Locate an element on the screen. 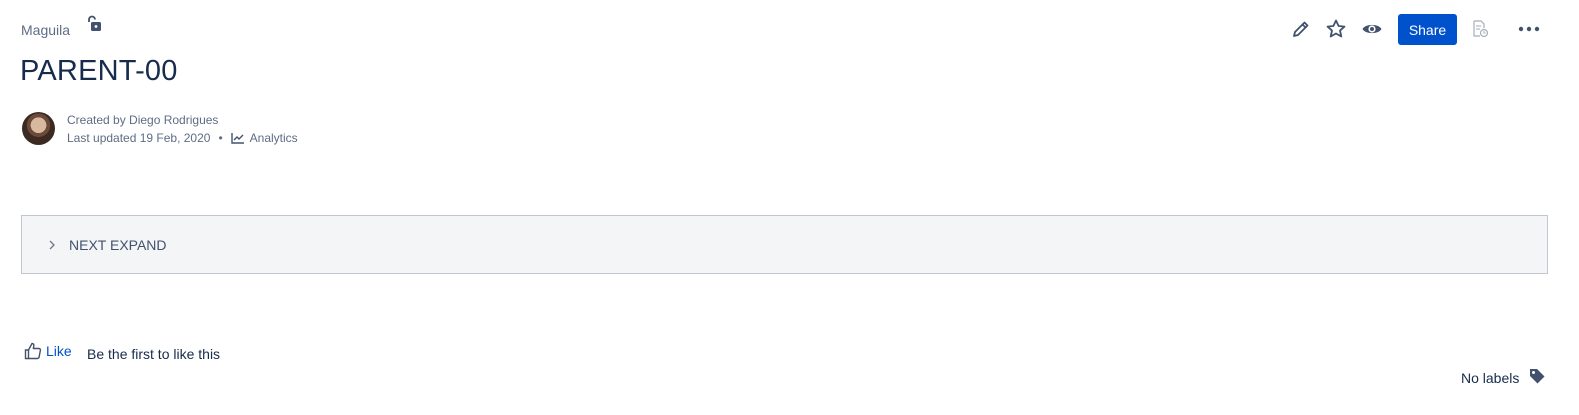 Image resolution: width=1579 pixels, height=415 pixels. like-label: Like is located at coordinates (59, 351).